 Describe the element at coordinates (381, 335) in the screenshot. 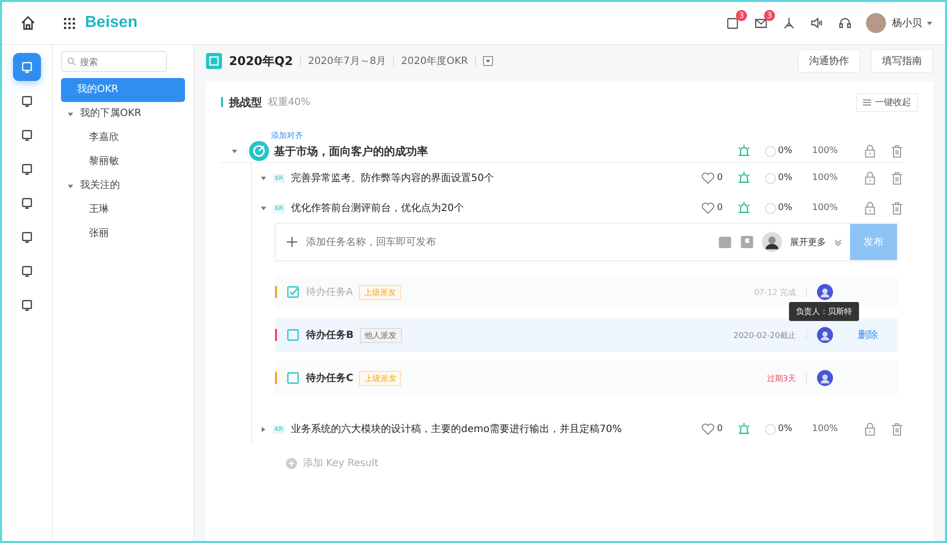

I see `task-tag: 他人派发` at that location.